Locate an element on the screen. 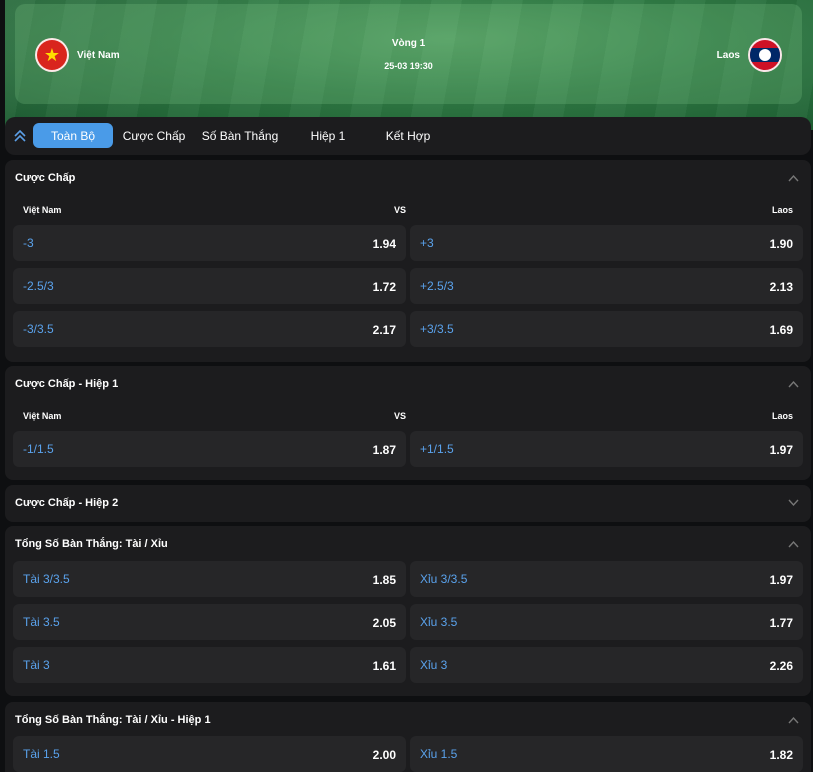  odds-cell-over: Tài 1.5 2.00 is located at coordinates (209, 754).